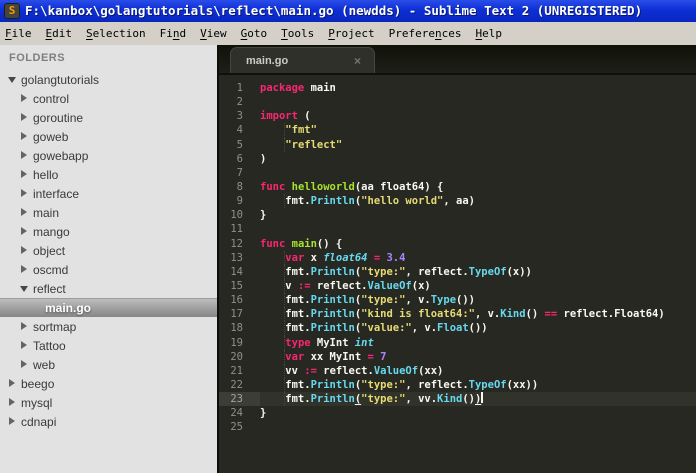  What do you see at coordinates (51, 136) in the screenshot?
I see `tree-item-label: goweb` at bounding box center [51, 136].